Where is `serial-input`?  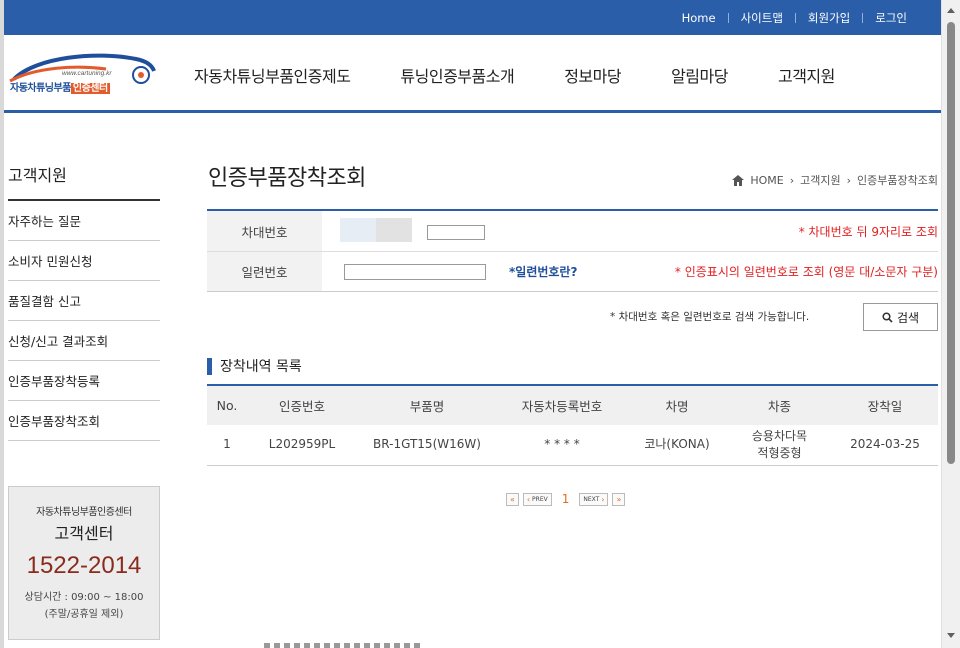
serial-input is located at coordinates (415, 272).